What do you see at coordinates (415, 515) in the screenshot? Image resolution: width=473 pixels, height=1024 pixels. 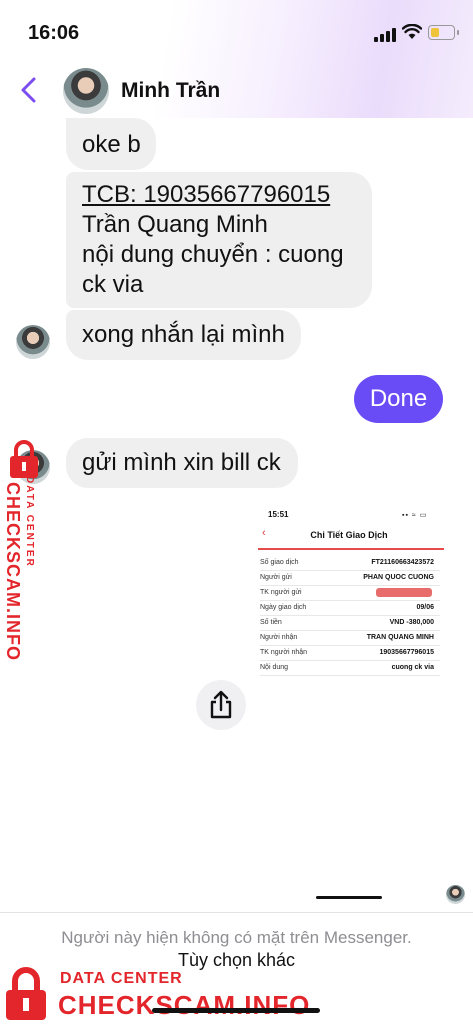 I see `receipt-status-icons: ▪▪ ≈ ▭` at bounding box center [415, 515].